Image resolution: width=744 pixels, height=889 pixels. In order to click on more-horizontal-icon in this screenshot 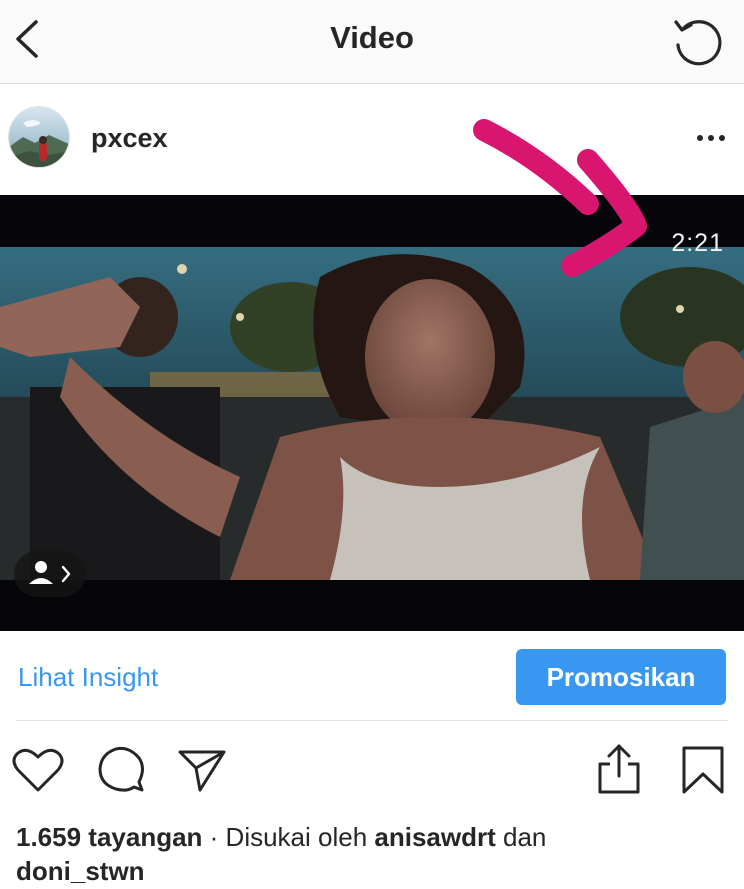, I will do `click(711, 138)`.